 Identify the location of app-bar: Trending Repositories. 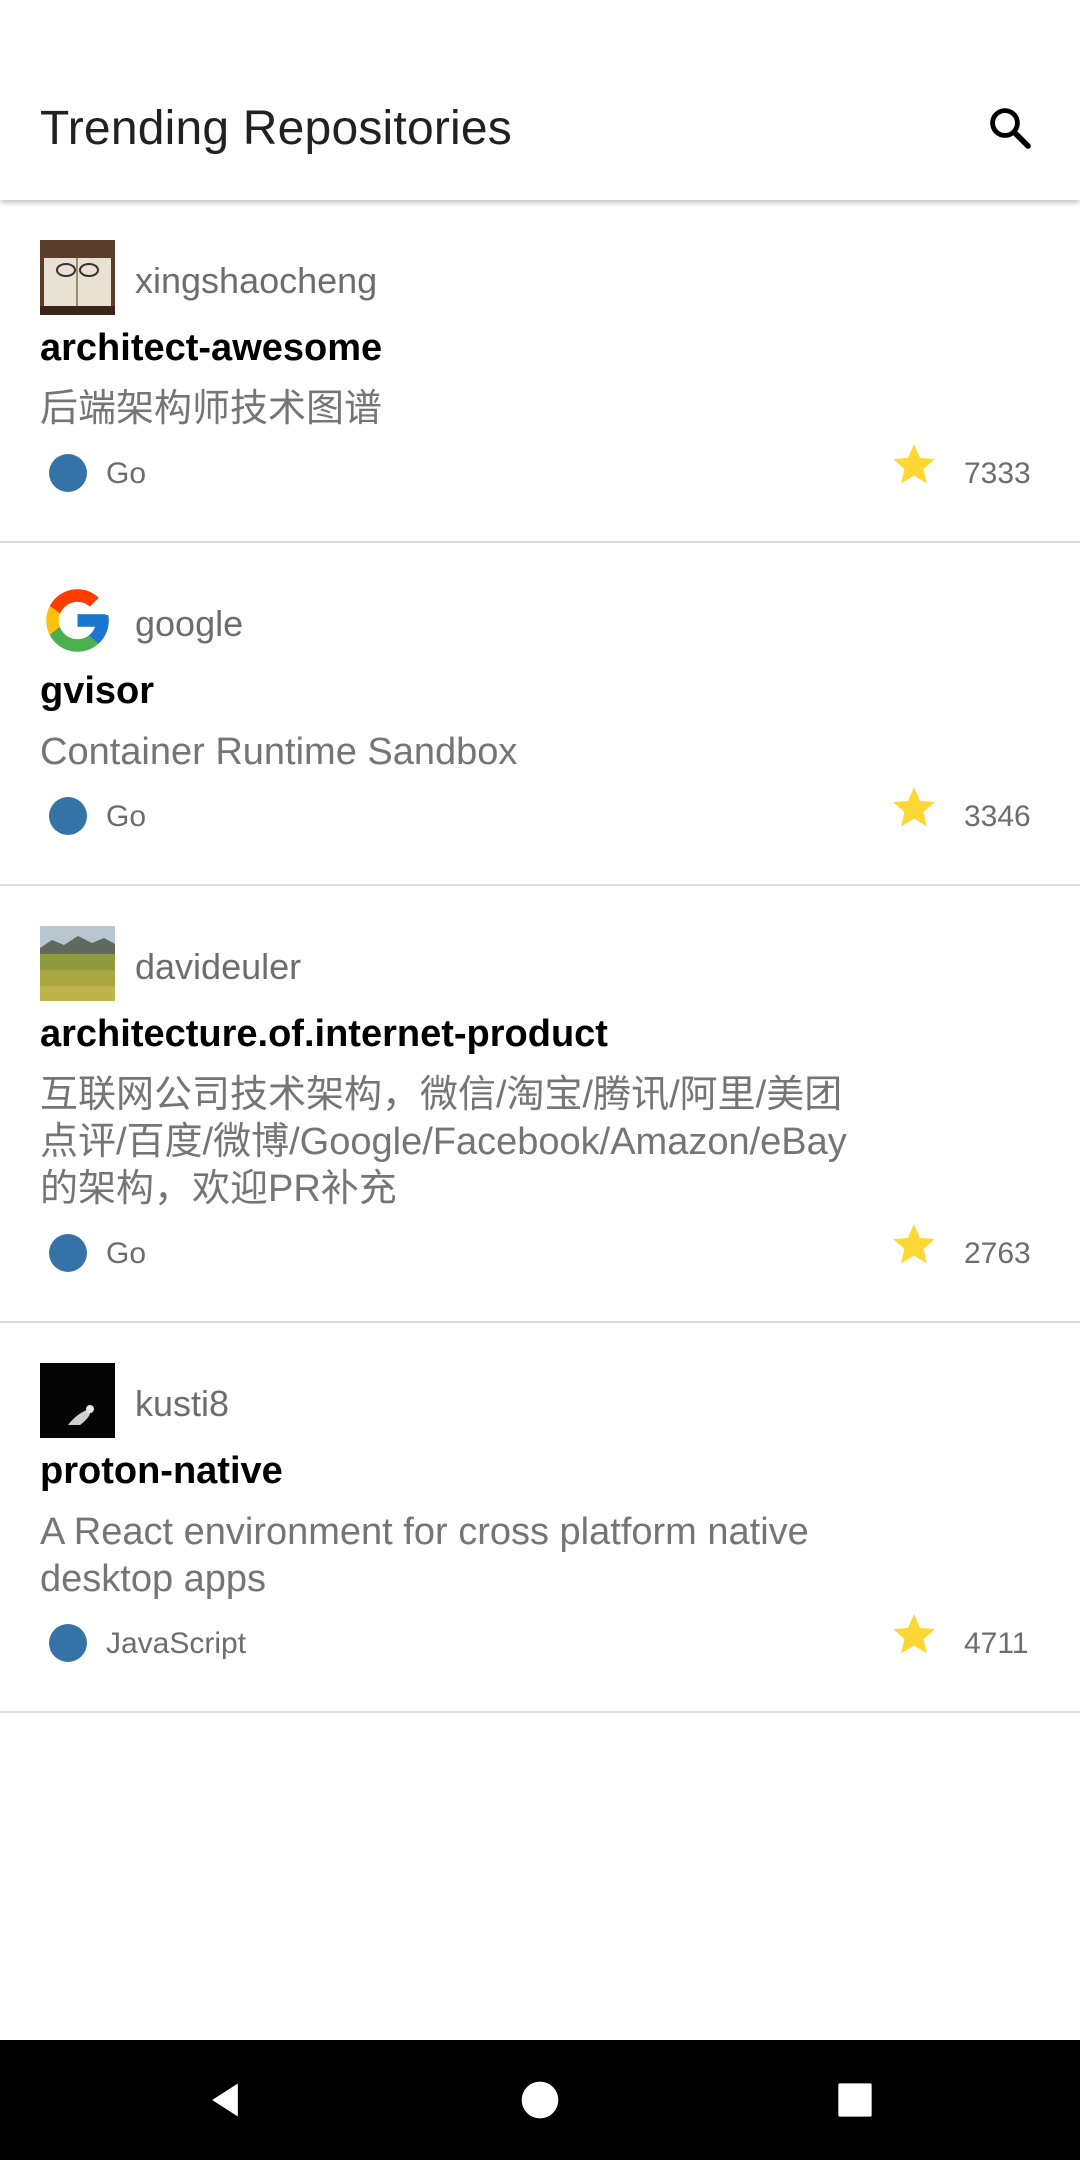
(540, 100).